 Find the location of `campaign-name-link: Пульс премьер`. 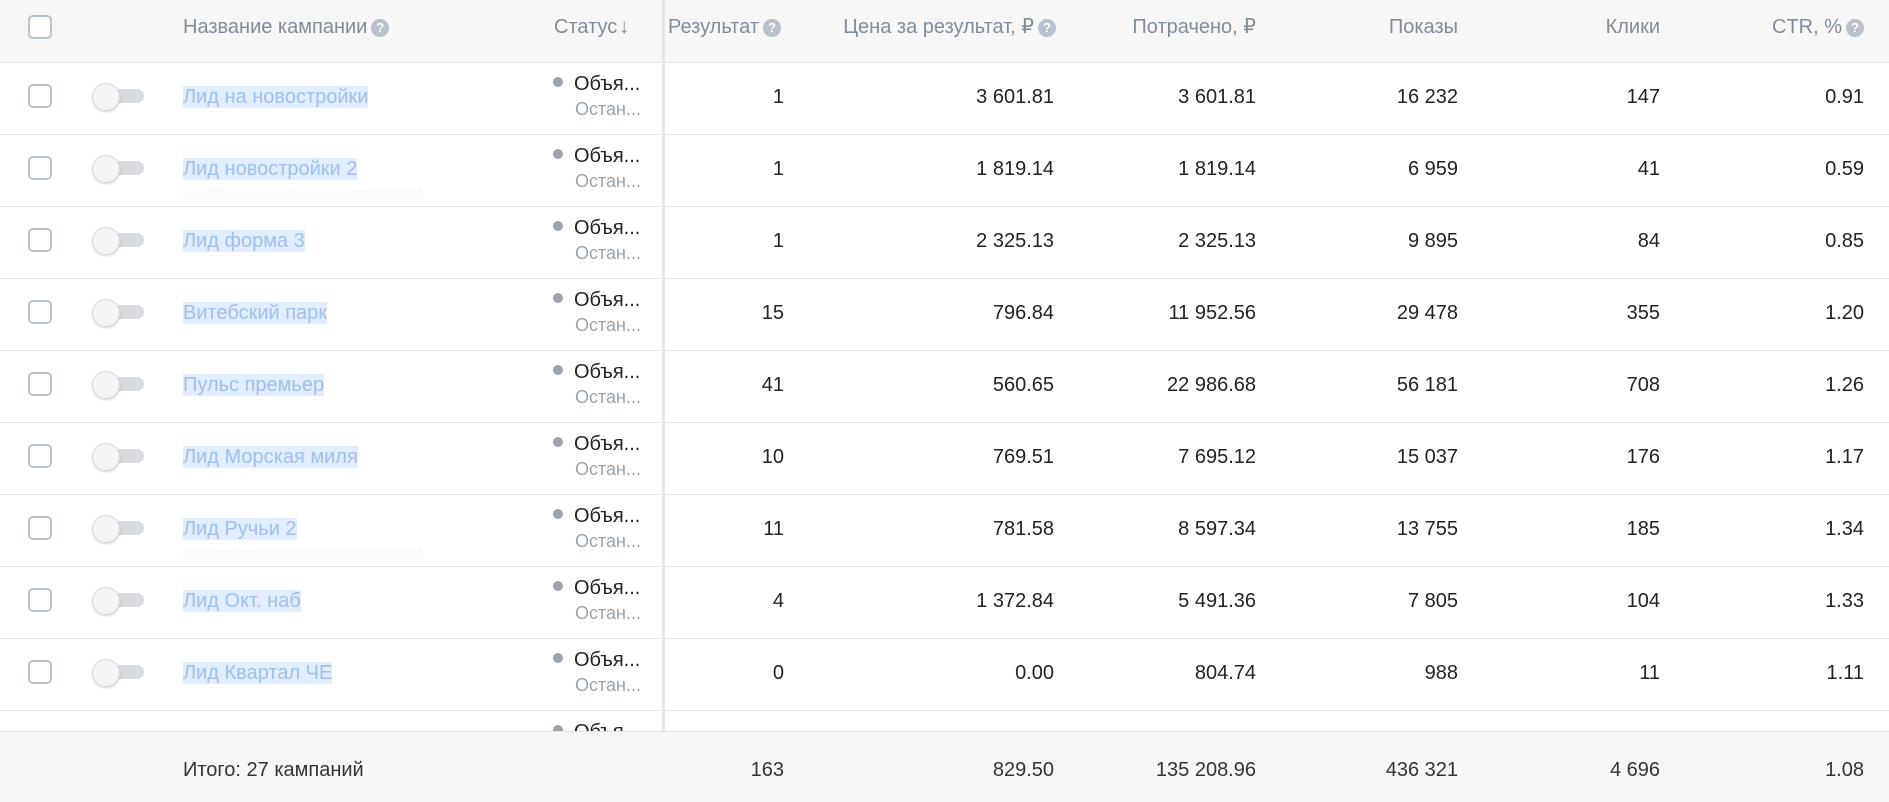

campaign-name-link: Пульс премьер is located at coordinates (254, 387).